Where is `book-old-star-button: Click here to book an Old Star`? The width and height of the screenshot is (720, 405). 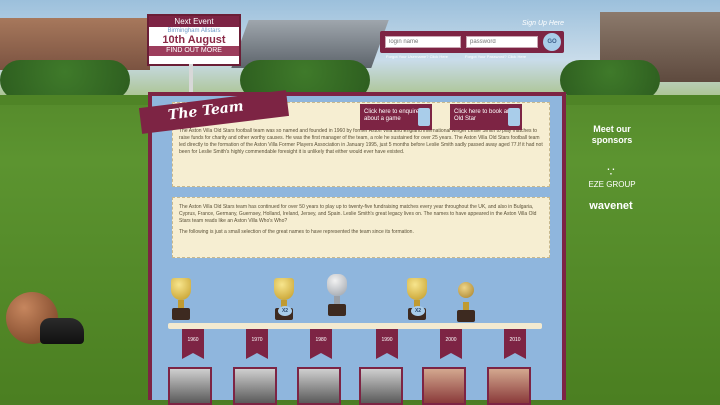 book-old-star-button: Click here to book an Old Star is located at coordinates (486, 117).